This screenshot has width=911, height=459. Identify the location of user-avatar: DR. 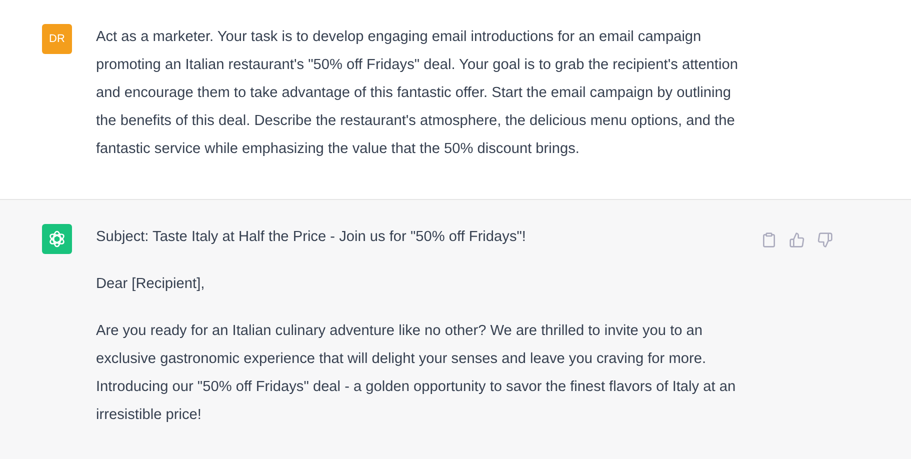
(57, 39).